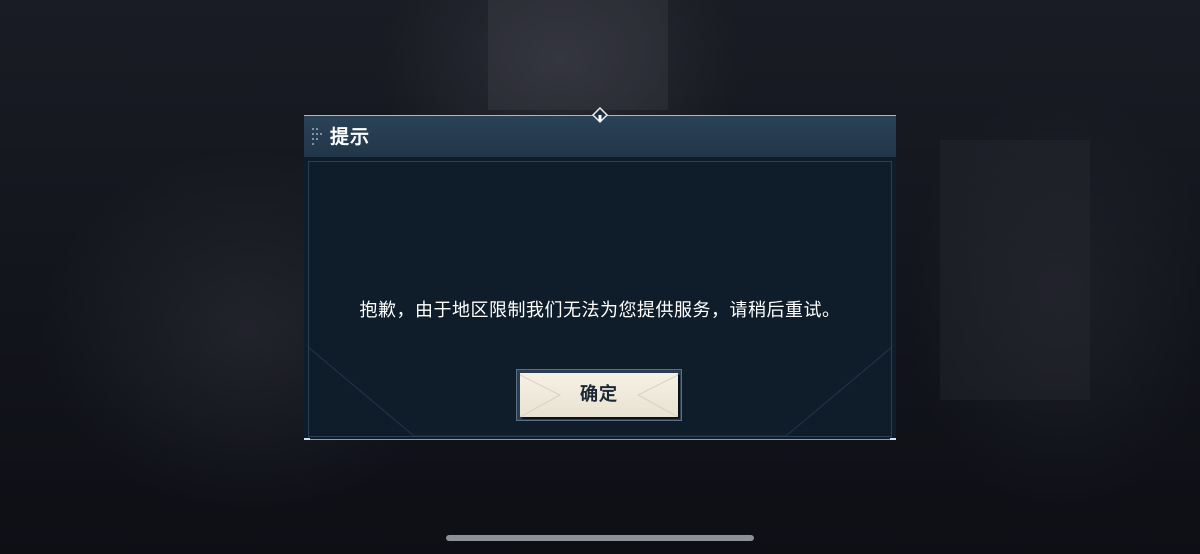 This screenshot has height=554, width=1200. I want to click on corner-tick-right, so click(893, 439).